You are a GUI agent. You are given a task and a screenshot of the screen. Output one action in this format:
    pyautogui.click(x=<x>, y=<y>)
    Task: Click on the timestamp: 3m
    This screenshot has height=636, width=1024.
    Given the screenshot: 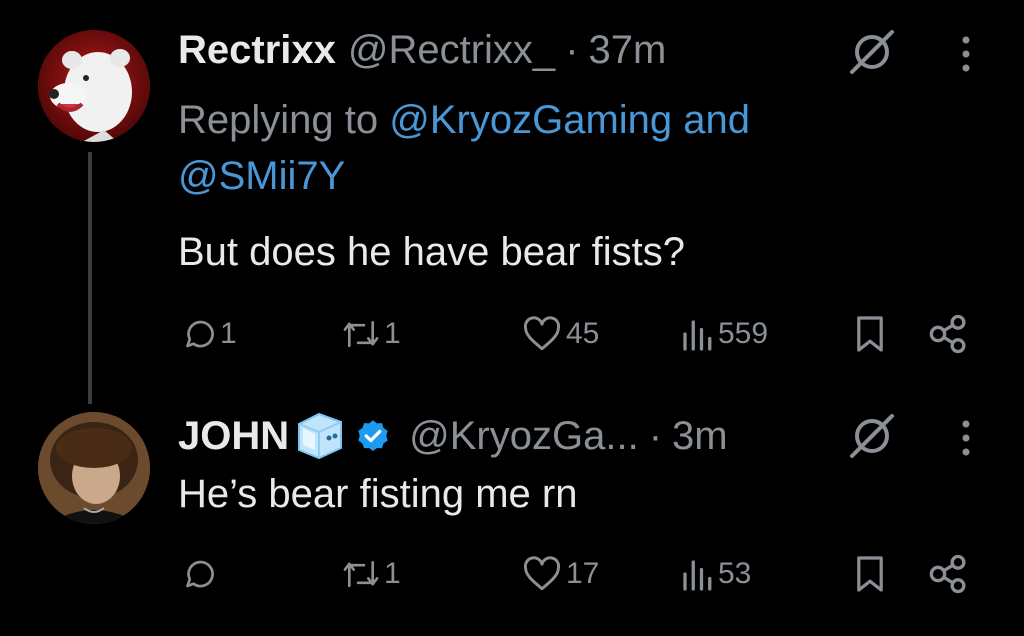 What is the action you would take?
    pyautogui.click(x=700, y=436)
    